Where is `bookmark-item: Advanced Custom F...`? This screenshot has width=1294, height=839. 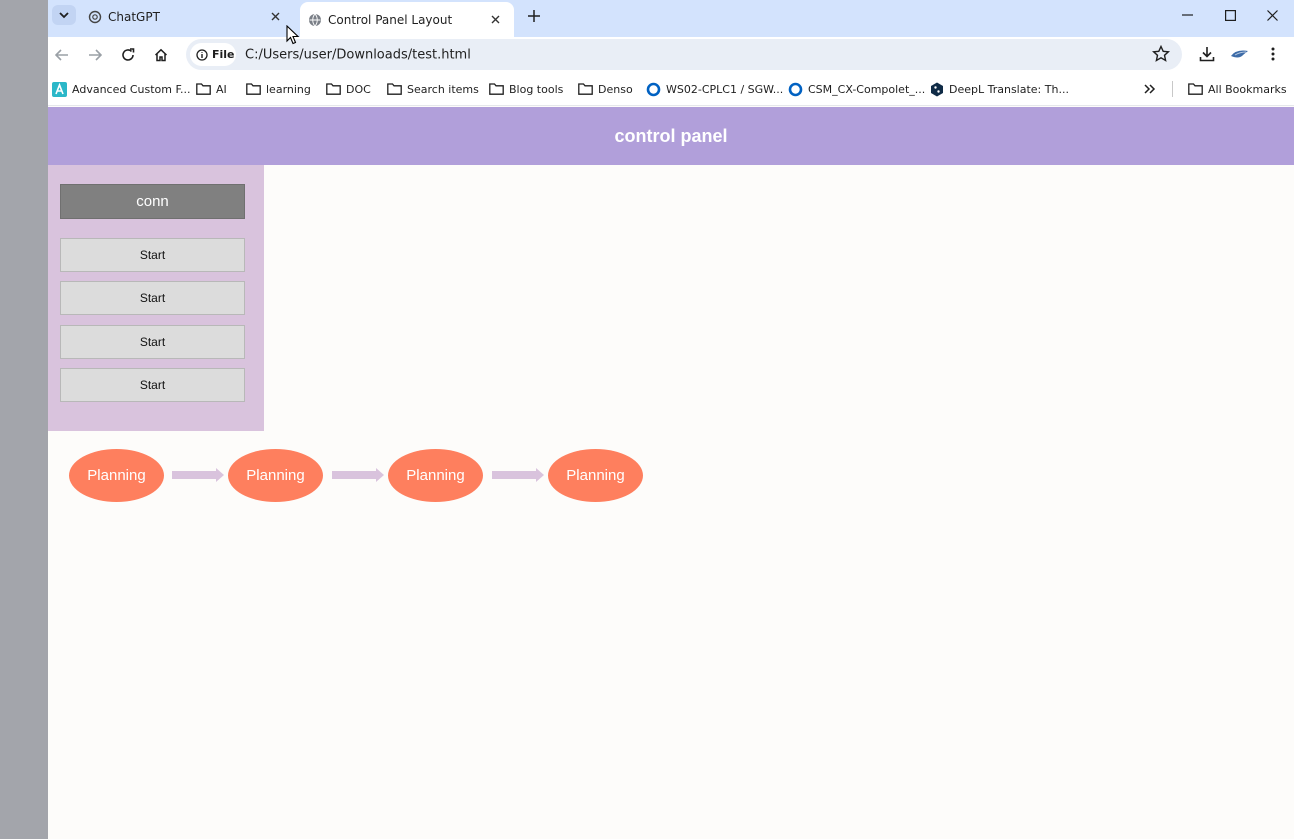 bookmark-item: Advanced Custom F... is located at coordinates (121, 89).